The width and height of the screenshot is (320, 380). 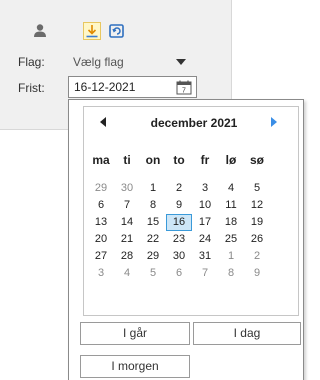 What do you see at coordinates (127, 222) in the screenshot?
I see `calendar-day: 14` at bounding box center [127, 222].